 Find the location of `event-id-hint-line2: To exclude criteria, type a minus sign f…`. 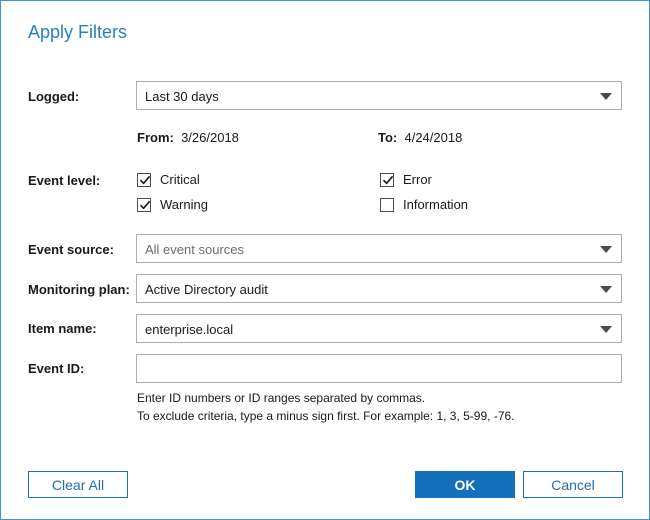

event-id-hint-line2: To exclude criteria, type a minus sign f… is located at coordinates (326, 416).